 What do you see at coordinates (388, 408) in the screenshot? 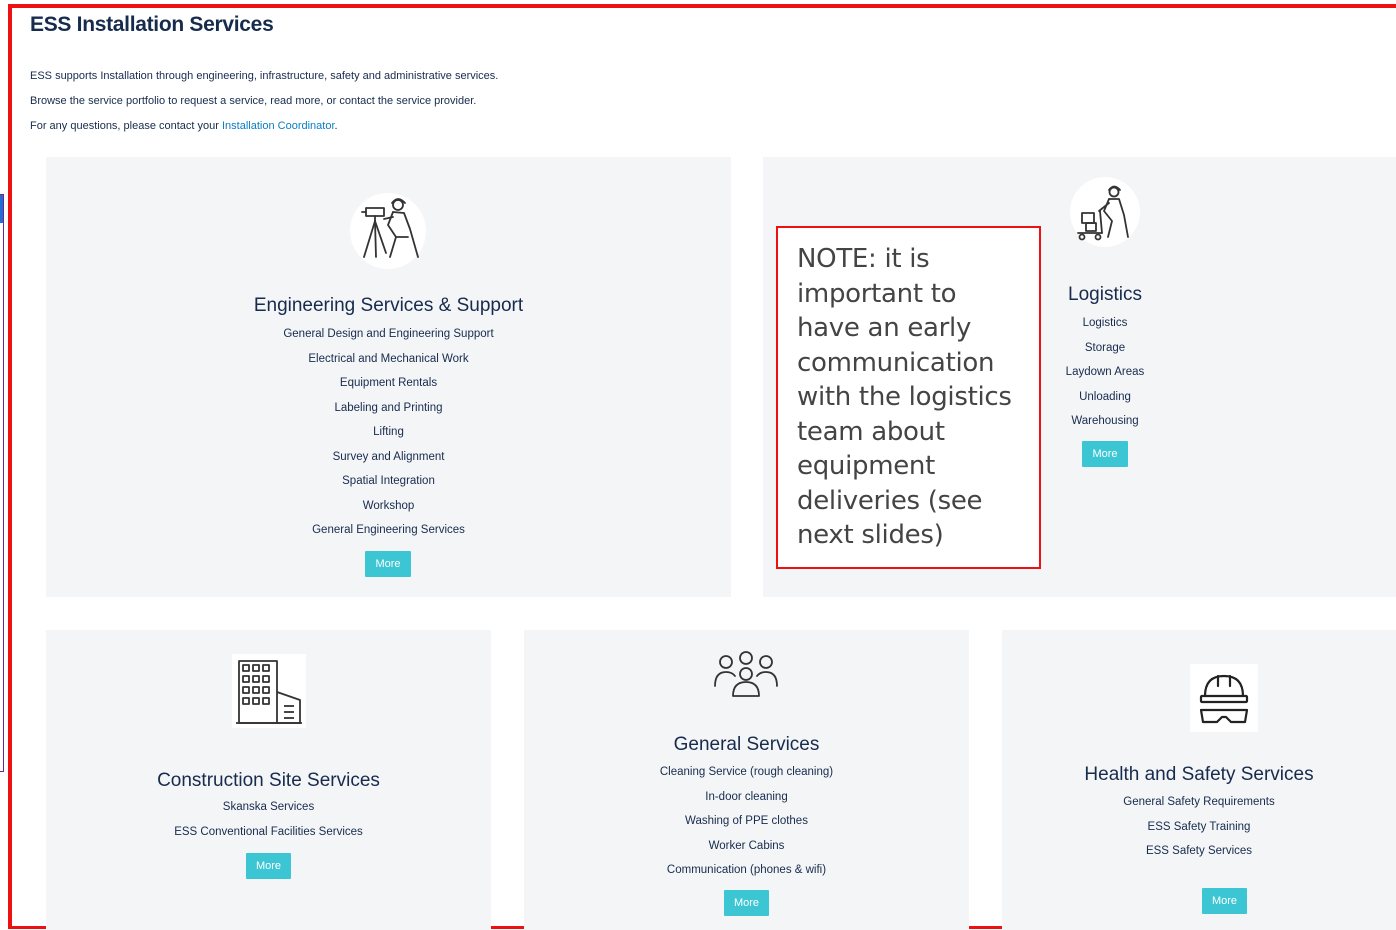
I see `list-item: Labeling and Printing` at bounding box center [388, 408].